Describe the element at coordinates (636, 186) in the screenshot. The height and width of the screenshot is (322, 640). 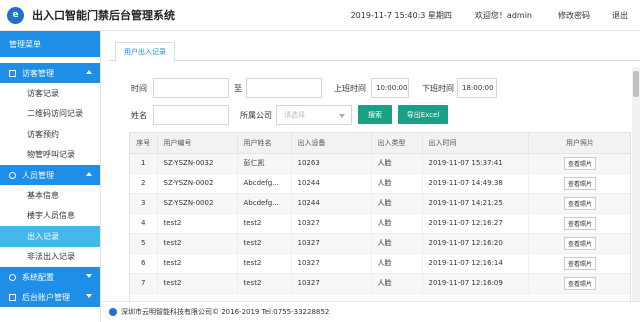
I see `vertical-scrollbar` at that location.